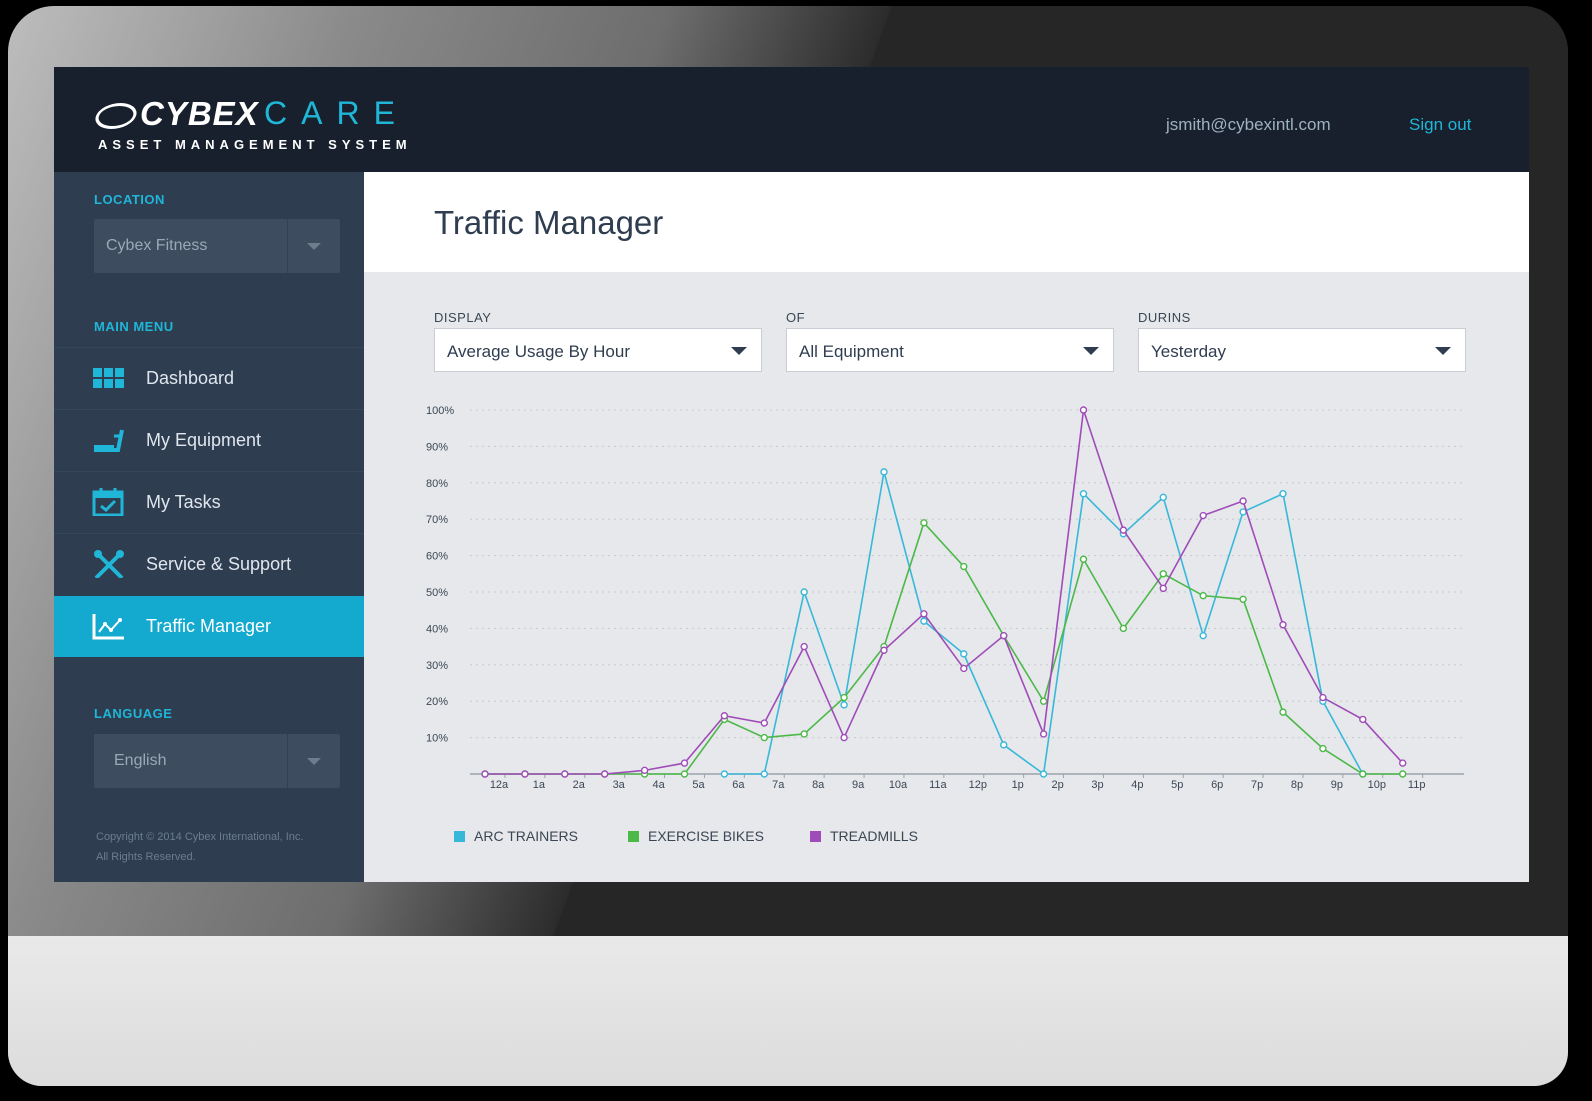 The height and width of the screenshot is (1101, 1592). I want to click on x-tick-label: 5a, so click(698, 785).